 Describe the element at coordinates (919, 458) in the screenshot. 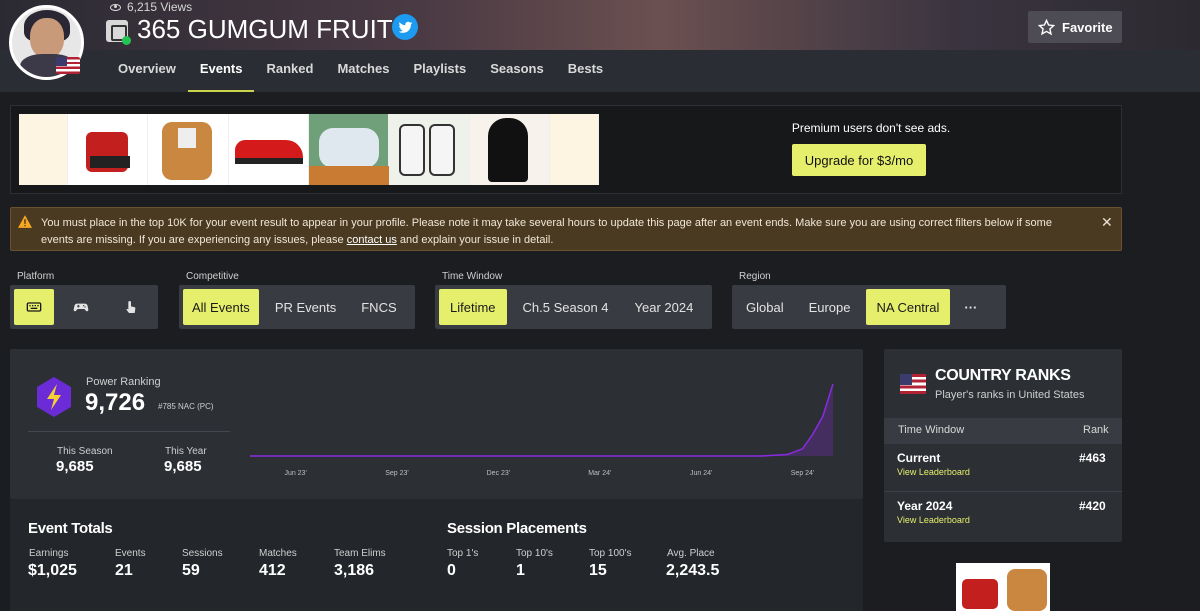

I see `row-name: Current` at that location.